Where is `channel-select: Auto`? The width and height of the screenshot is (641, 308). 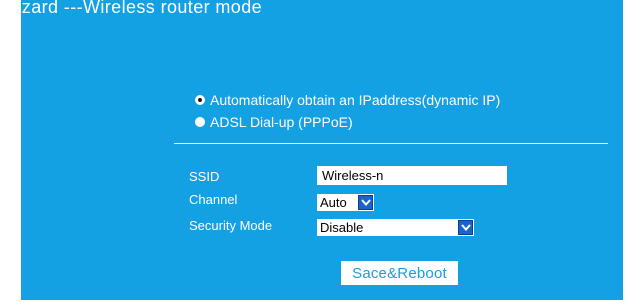
channel-select: Auto is located at coordinates (345, 202).